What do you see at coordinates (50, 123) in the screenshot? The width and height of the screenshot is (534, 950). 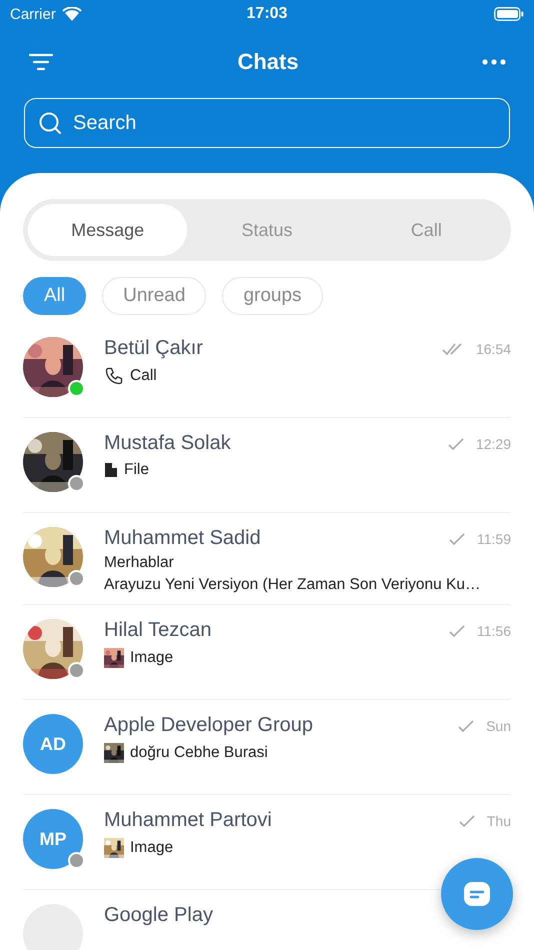 I see `search-icon` at bounding box center [50, 123].